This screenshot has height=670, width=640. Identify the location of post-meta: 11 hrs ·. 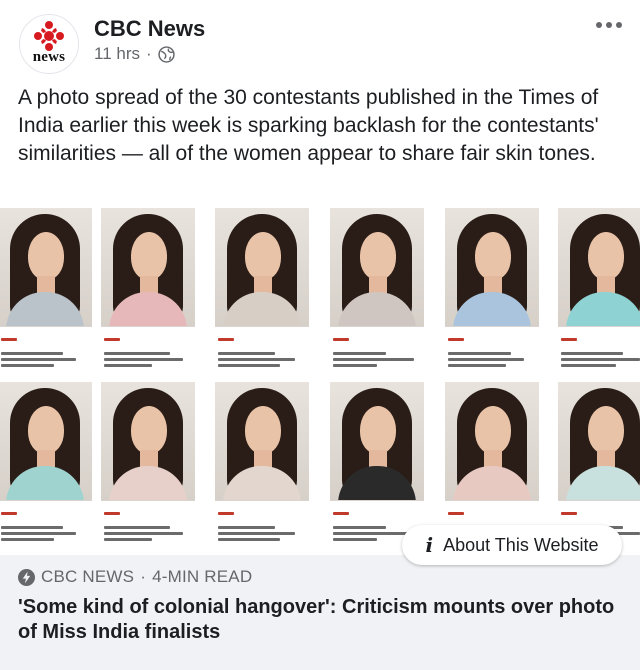
(134, 54).